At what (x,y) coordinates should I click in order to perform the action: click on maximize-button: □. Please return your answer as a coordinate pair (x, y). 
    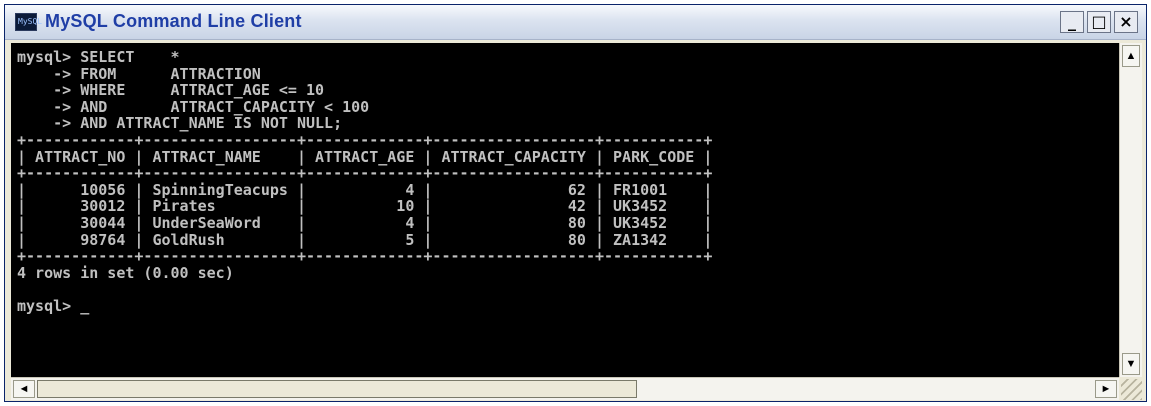
    Looking at the image, I should click on (1099, 22).